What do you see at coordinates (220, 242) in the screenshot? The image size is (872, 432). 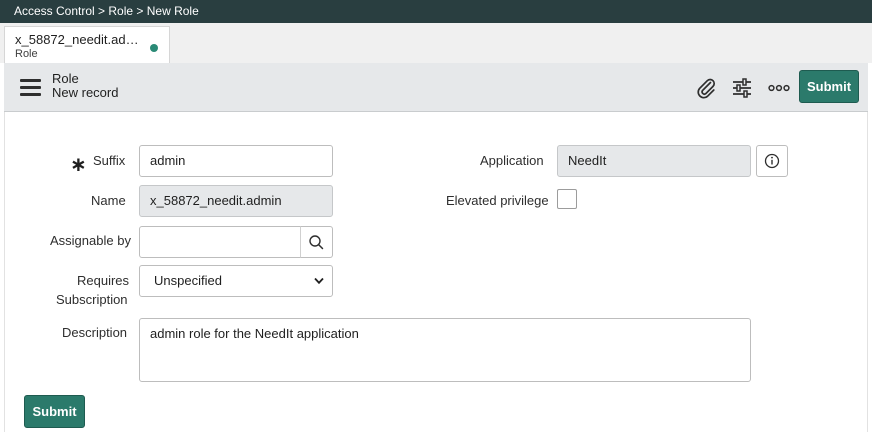 I see `assignable-by-input` at bounding box center [220, 242].